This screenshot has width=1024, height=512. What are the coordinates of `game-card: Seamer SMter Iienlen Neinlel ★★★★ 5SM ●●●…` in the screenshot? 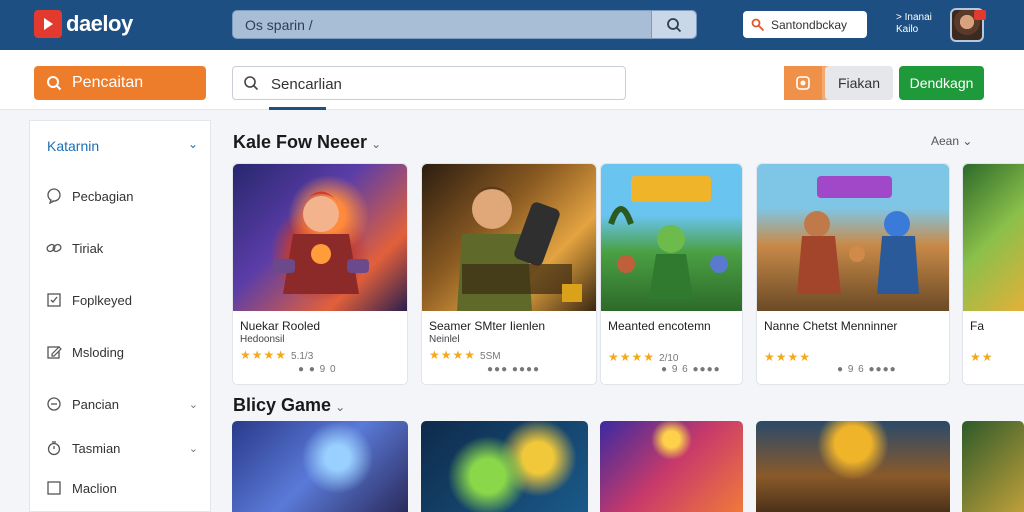 It's located at (509, 274).